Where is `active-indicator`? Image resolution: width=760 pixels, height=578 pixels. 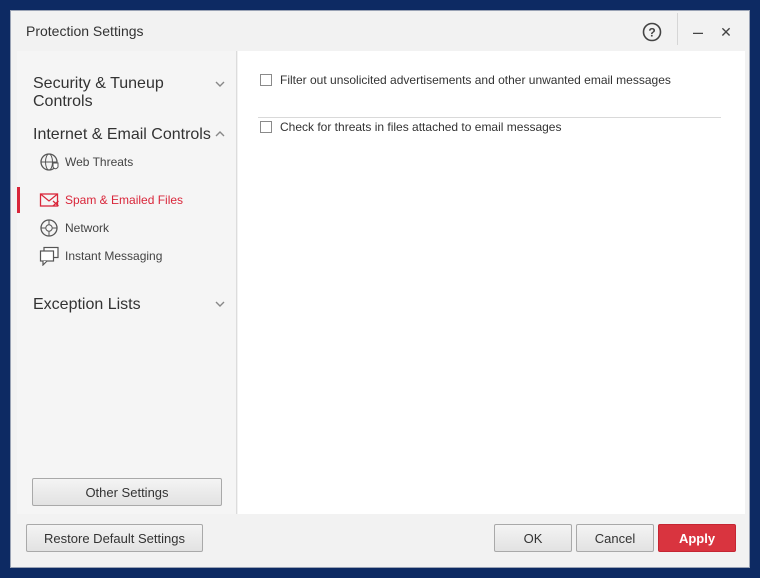
active-indicator is located at coordinates (18, 200).